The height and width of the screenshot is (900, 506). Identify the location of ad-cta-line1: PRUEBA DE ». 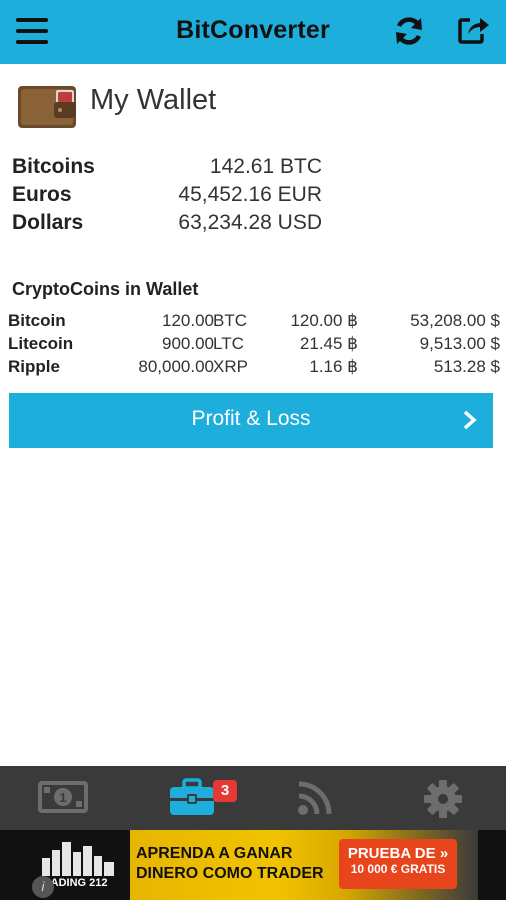
(398, 853).